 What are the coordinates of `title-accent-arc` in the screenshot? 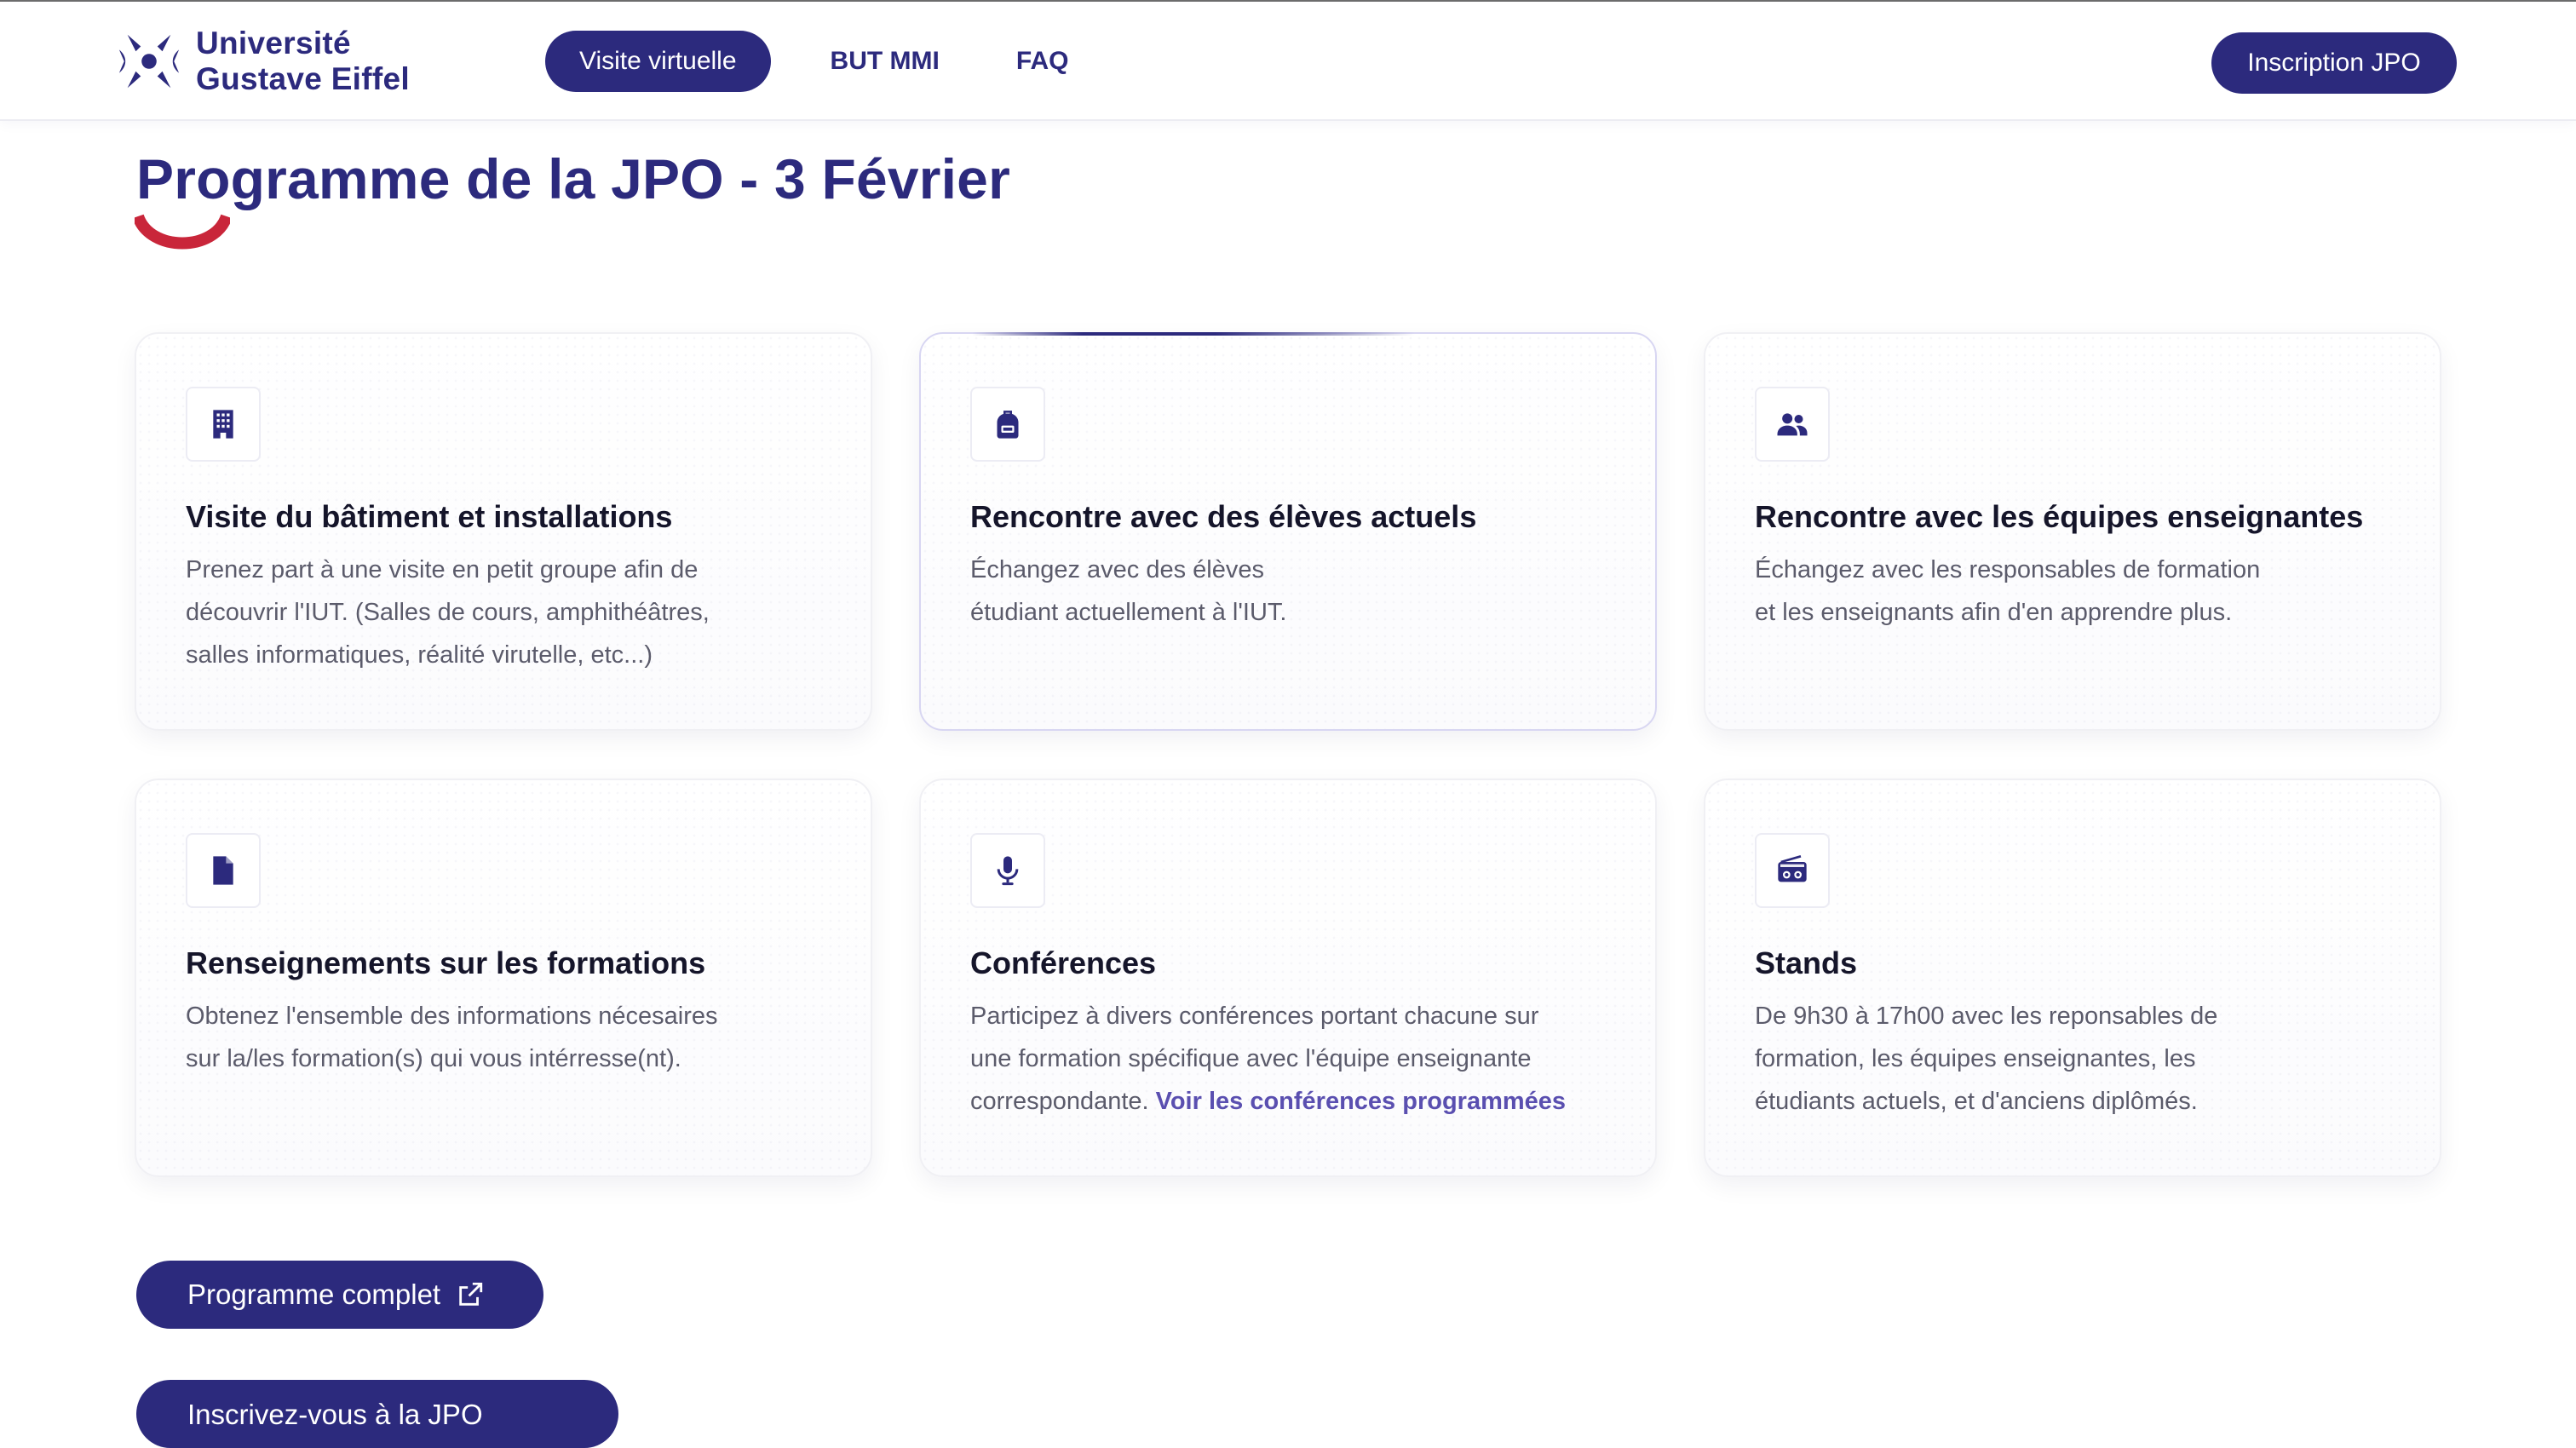 It's located at (183, 232).